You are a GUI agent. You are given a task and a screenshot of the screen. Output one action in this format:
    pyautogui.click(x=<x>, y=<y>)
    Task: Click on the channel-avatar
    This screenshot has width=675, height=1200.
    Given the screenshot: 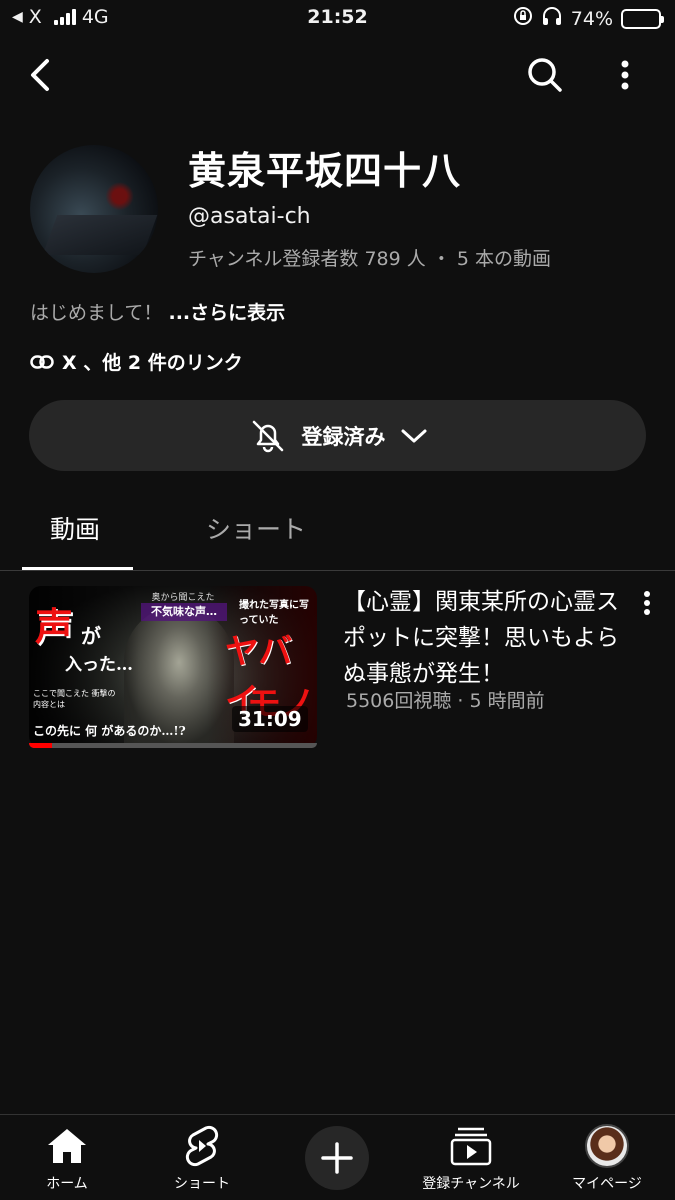 What is the action you would take?
    pyautogui.click(x=94, y=209)
    